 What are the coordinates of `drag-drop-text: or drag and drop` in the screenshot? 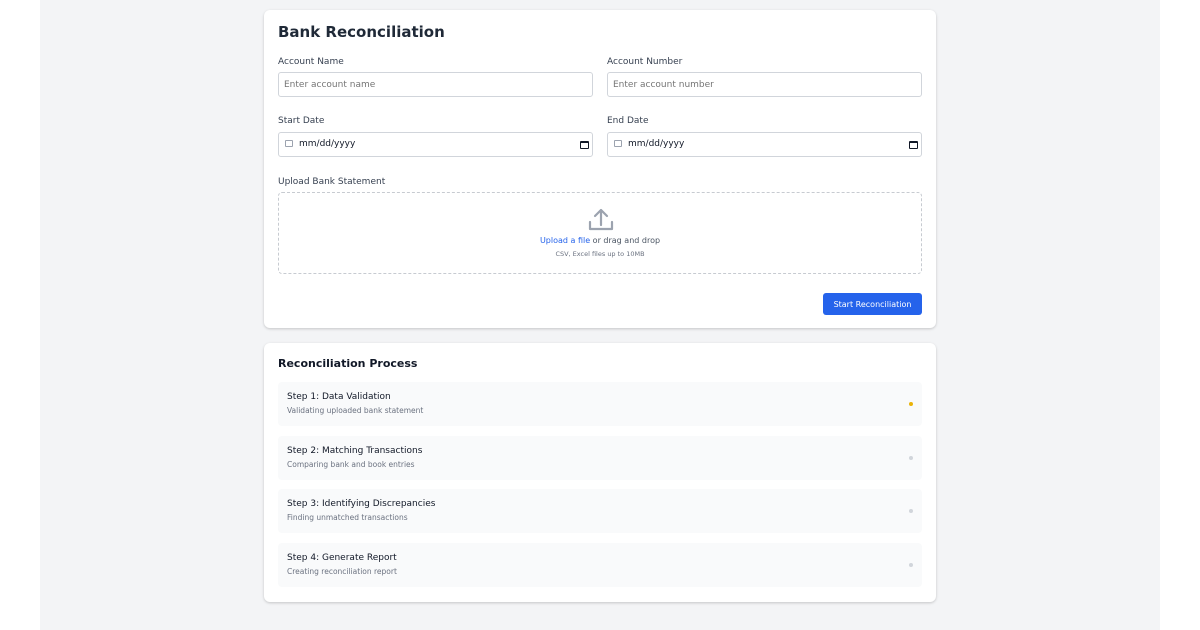 It's located at (625, 240).